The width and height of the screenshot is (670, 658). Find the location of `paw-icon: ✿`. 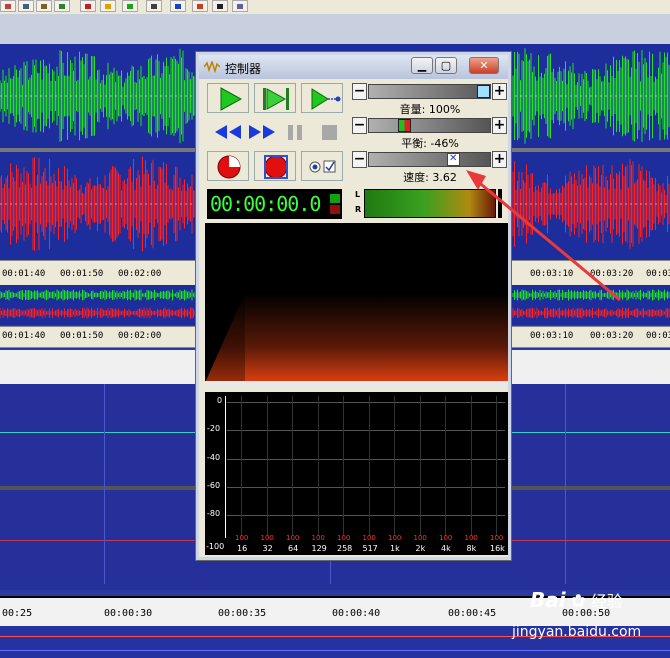

paw-icon: ✿ is located at coordinates (578, 601).